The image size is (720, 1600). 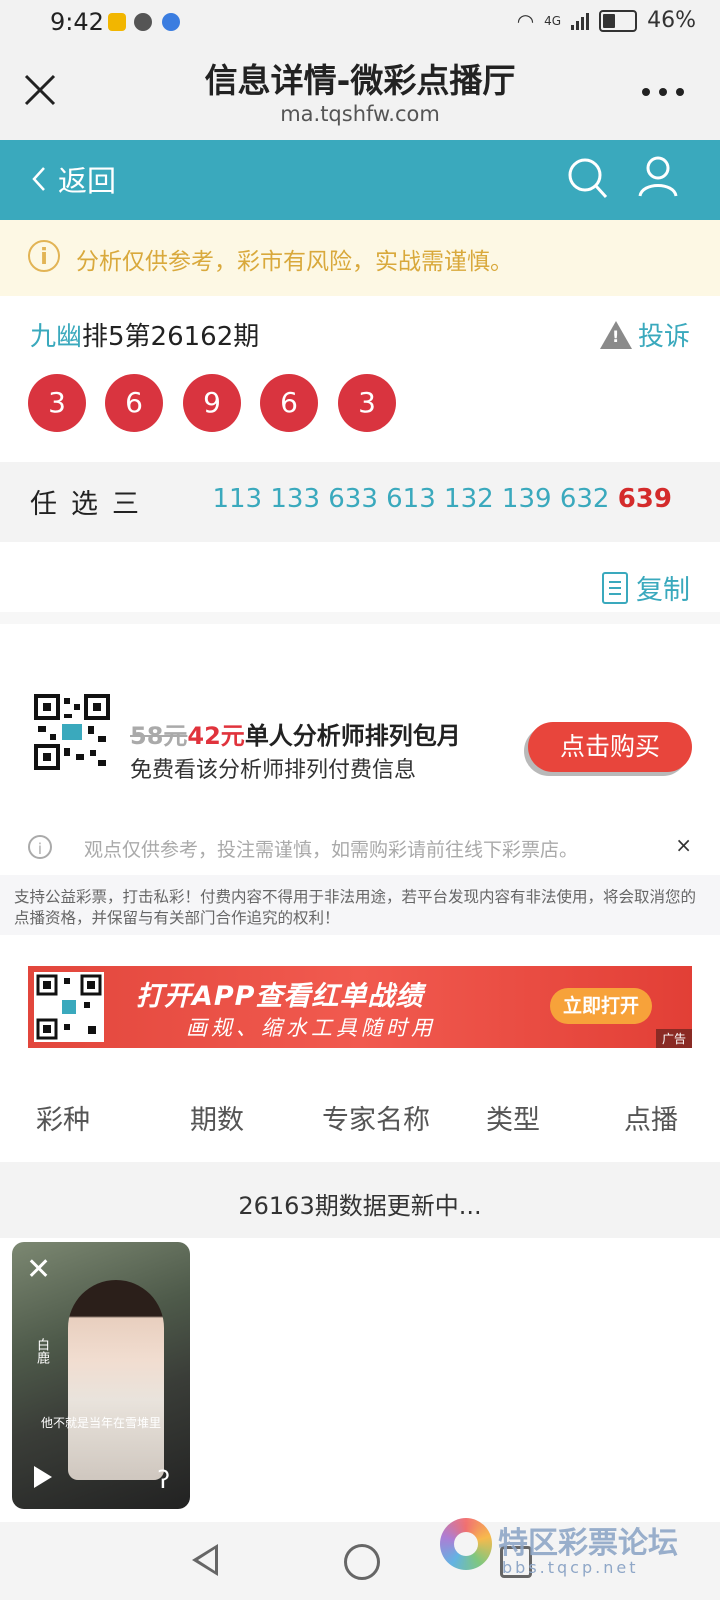 I want to click on subscription-name: 单人分析师排列包月, so click(x=352, y=736).